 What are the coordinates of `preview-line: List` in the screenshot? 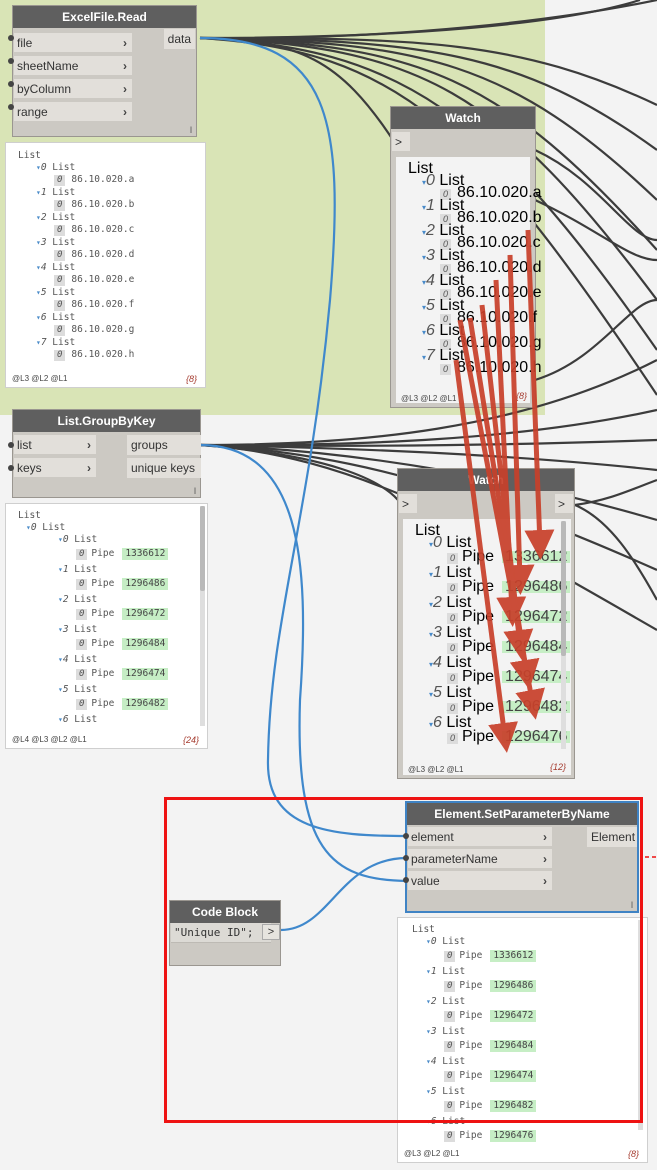 It's located at (29, 156).